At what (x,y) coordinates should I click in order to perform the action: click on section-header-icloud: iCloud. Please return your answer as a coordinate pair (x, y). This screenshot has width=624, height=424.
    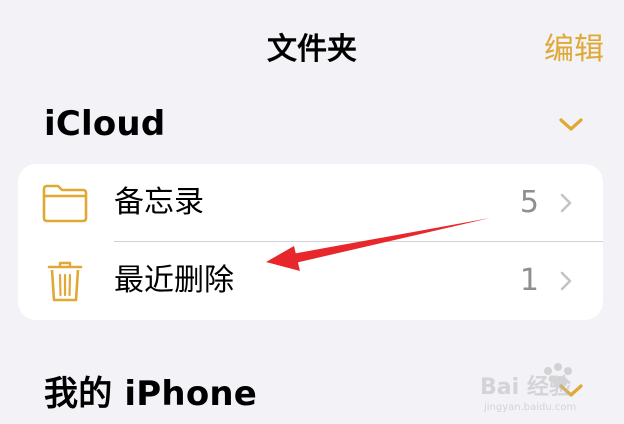
    Looking at the image, I should click on (314, 124).